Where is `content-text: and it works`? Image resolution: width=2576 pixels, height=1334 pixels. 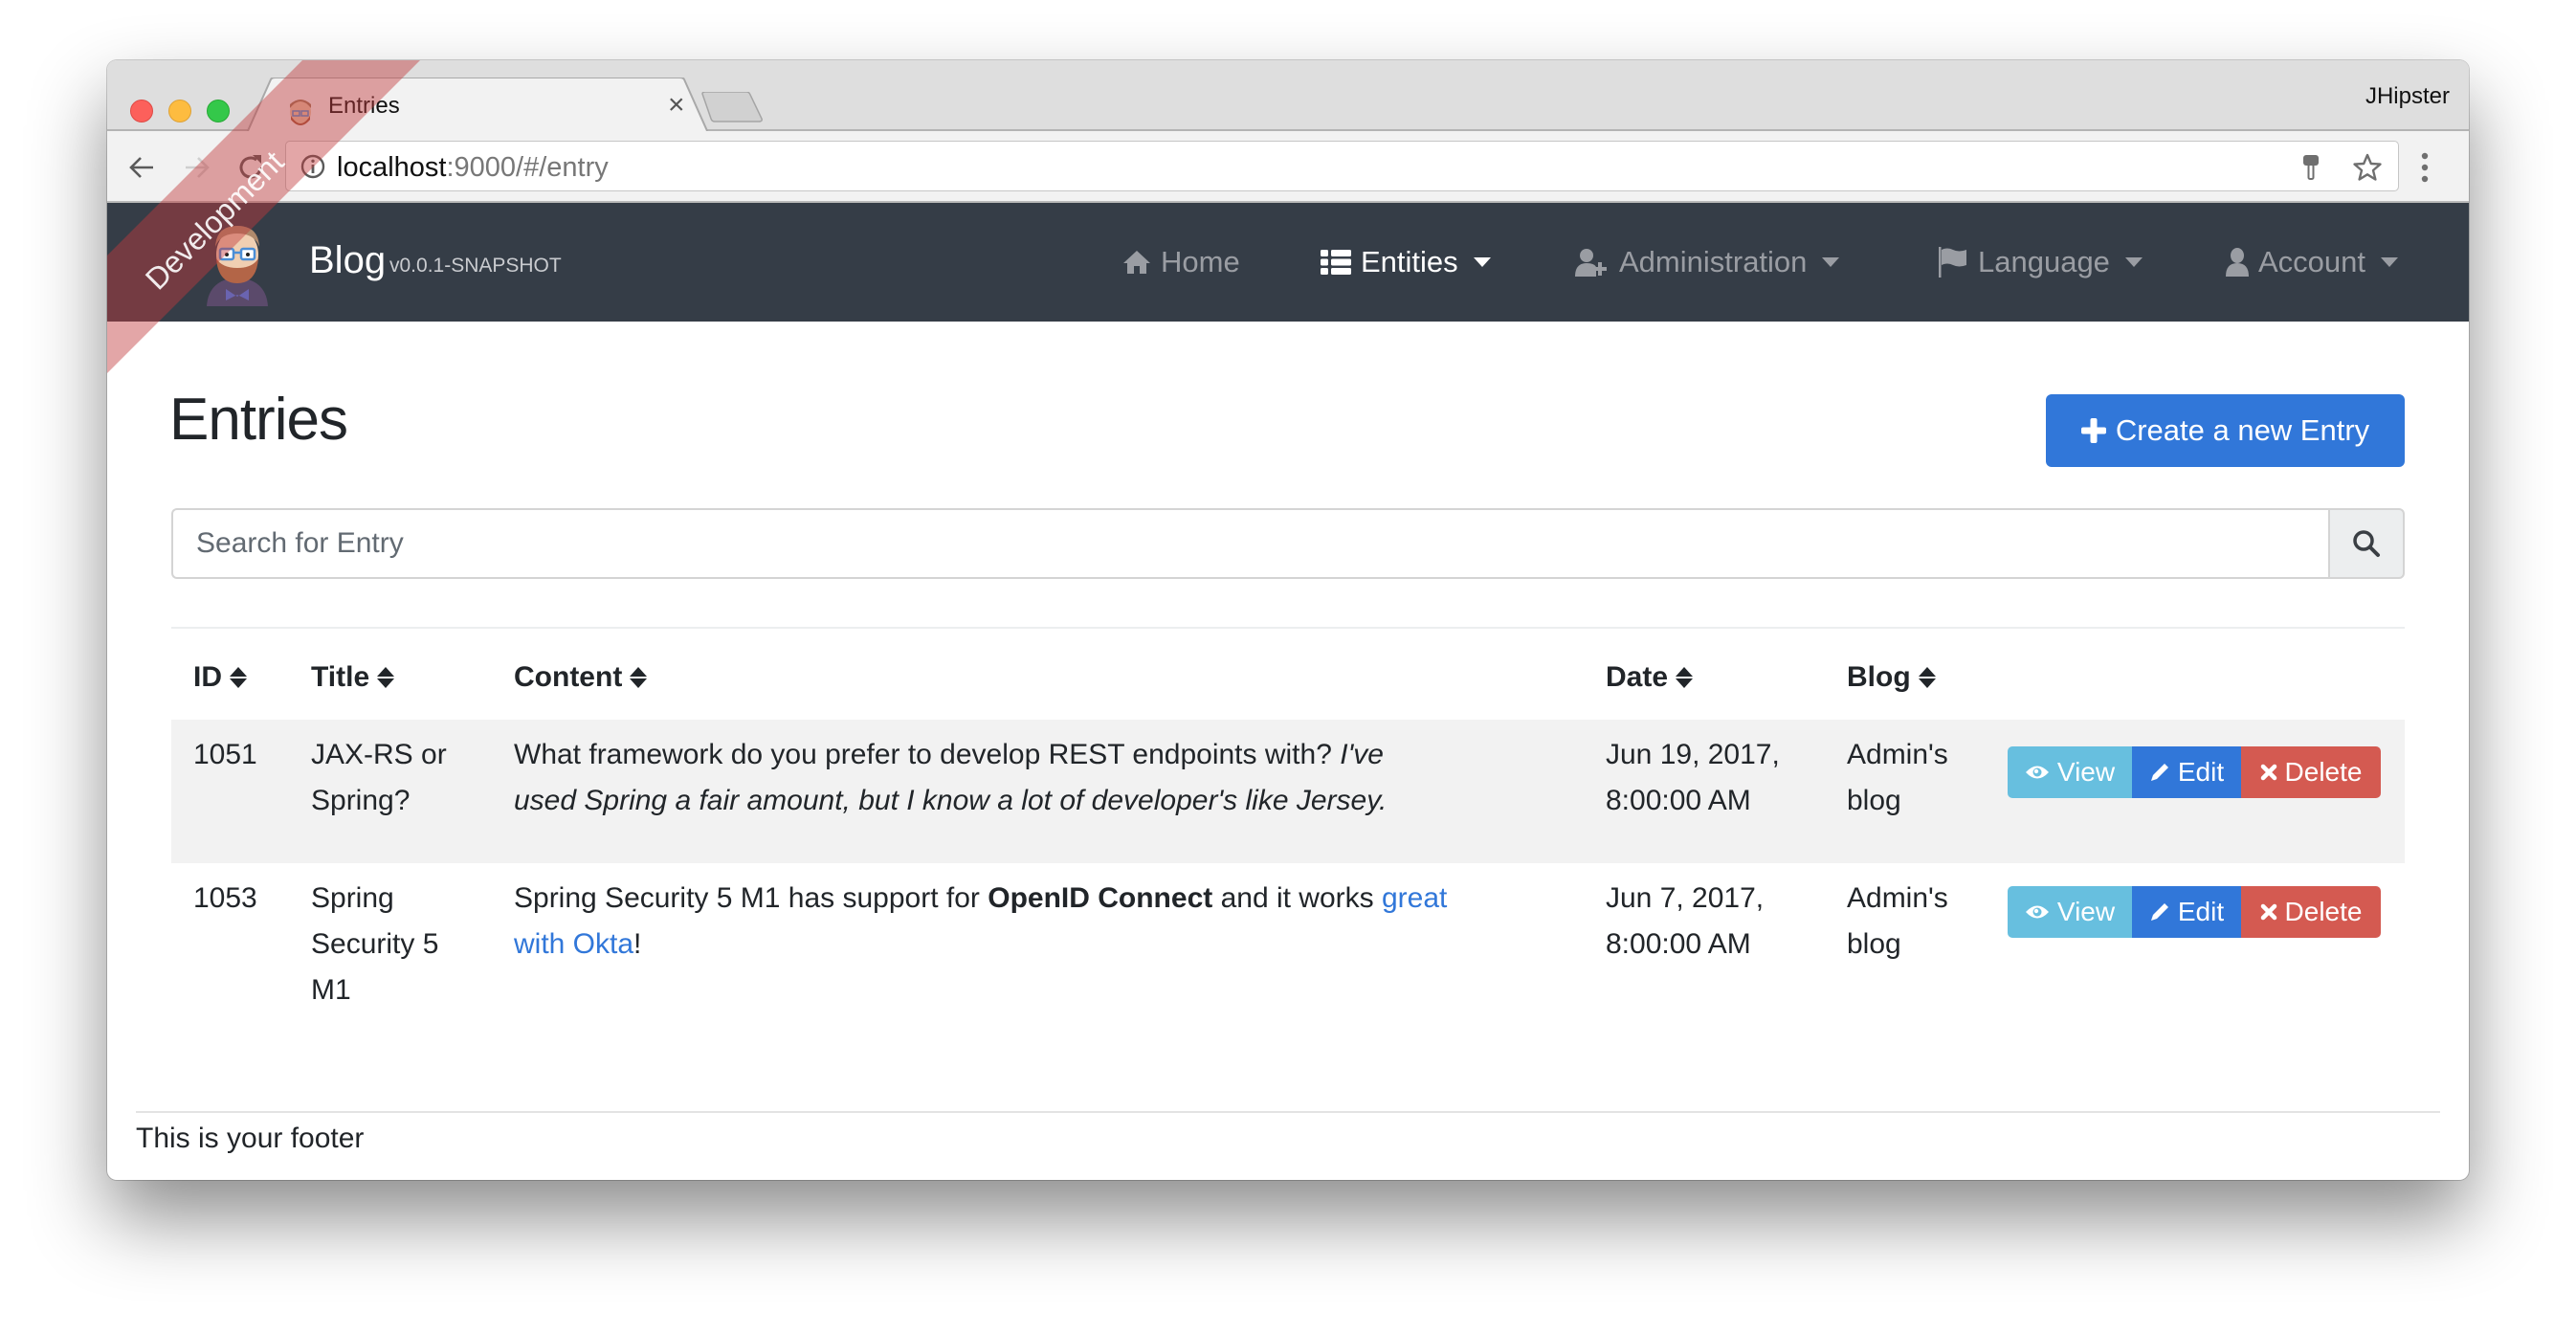 content-text: and it works is located at coordinates (1297, 898).